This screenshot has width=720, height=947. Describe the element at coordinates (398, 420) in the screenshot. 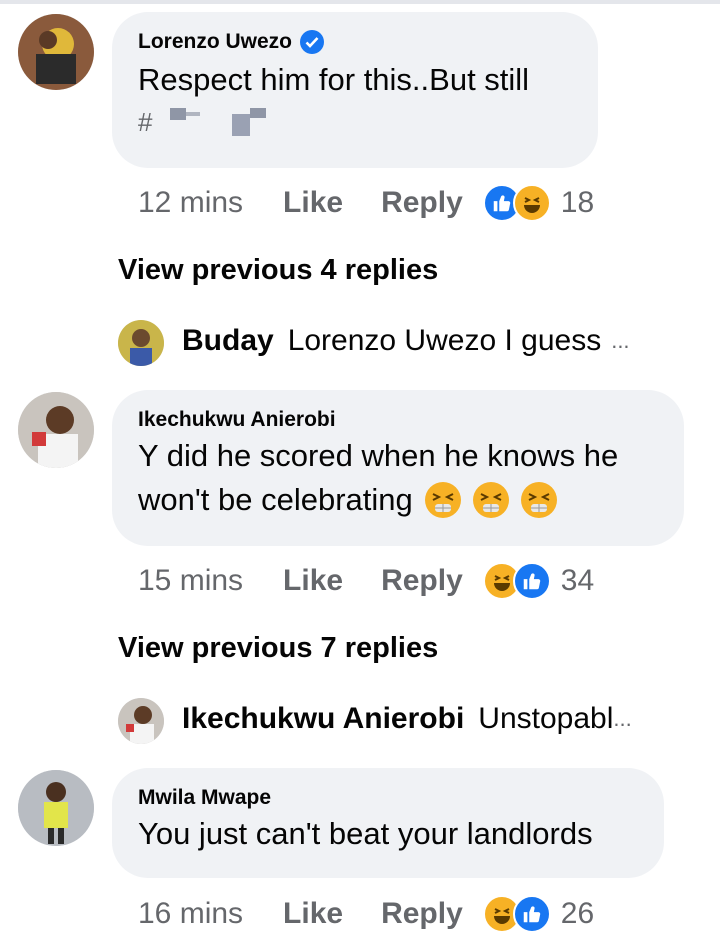

I see `comment-author: Ikechukwu Anierobi` at that location.